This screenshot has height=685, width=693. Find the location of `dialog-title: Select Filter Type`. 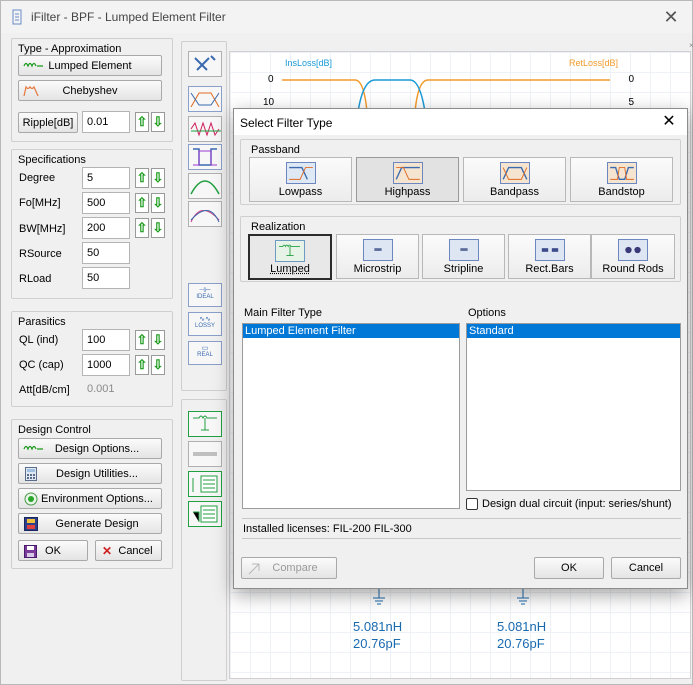

dialog-title: Select Filter Type is located at coordinates (286, 123).